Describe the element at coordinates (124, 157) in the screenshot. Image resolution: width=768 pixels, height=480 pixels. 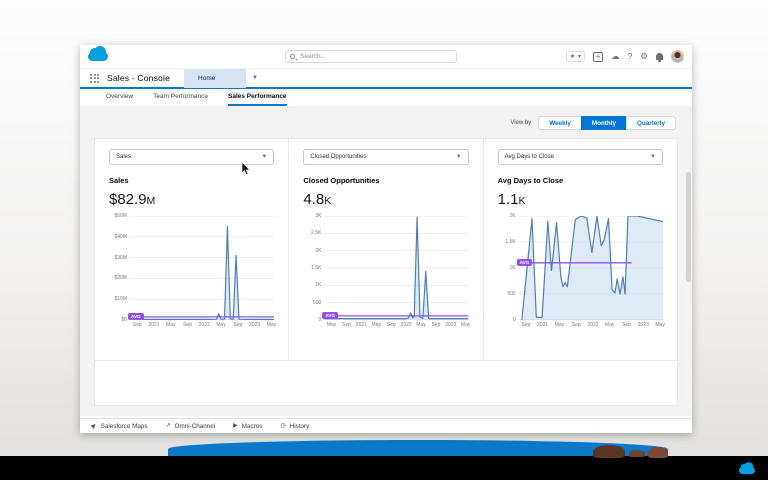
I see `select-value: Sales` at that location.